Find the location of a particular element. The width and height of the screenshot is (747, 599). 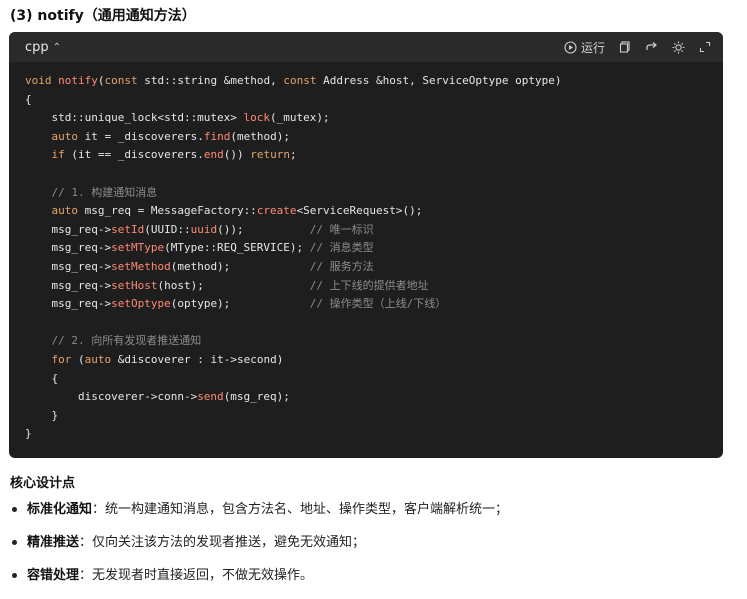

code-line: discoverer->conn->send(msg_req); is located at coordinates (157, 396).